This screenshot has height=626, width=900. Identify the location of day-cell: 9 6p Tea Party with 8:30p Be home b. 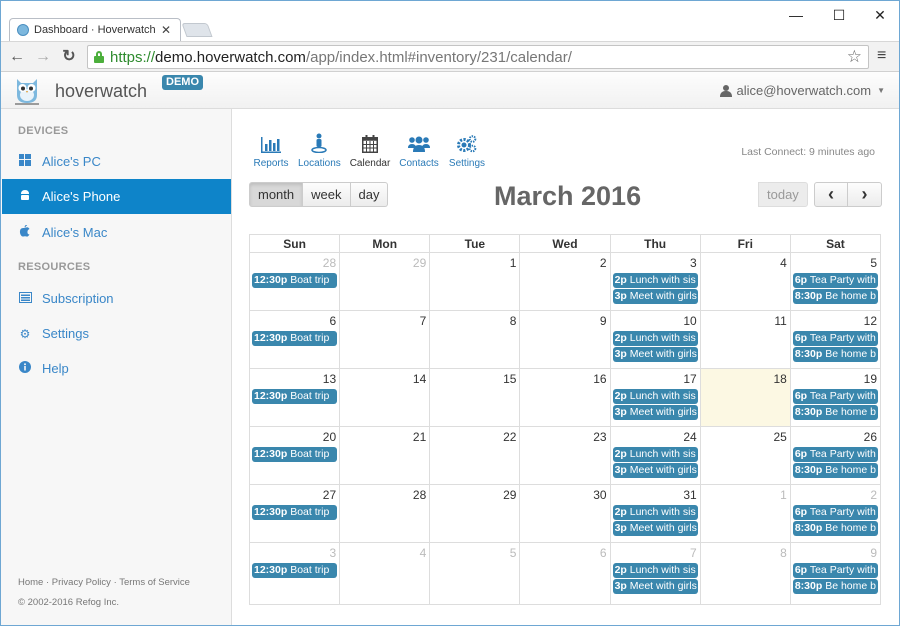
(835, 573).